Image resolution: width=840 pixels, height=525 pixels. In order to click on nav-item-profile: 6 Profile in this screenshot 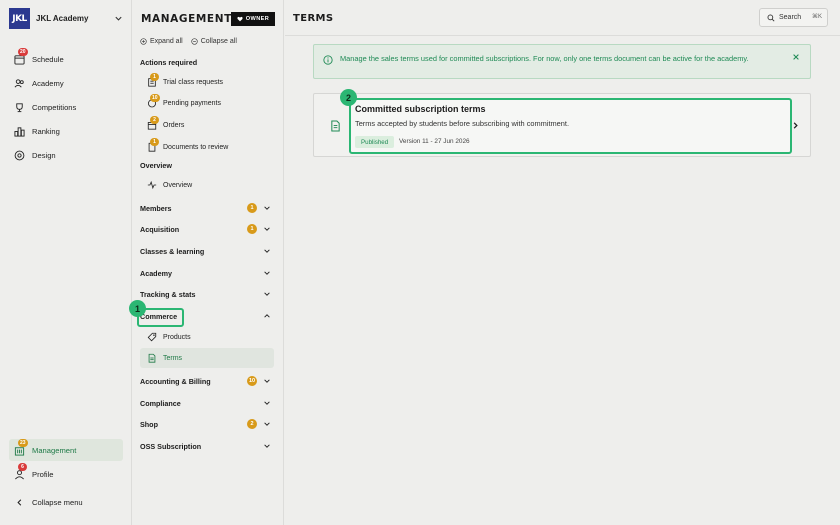, I will do `click(66, 474)`.